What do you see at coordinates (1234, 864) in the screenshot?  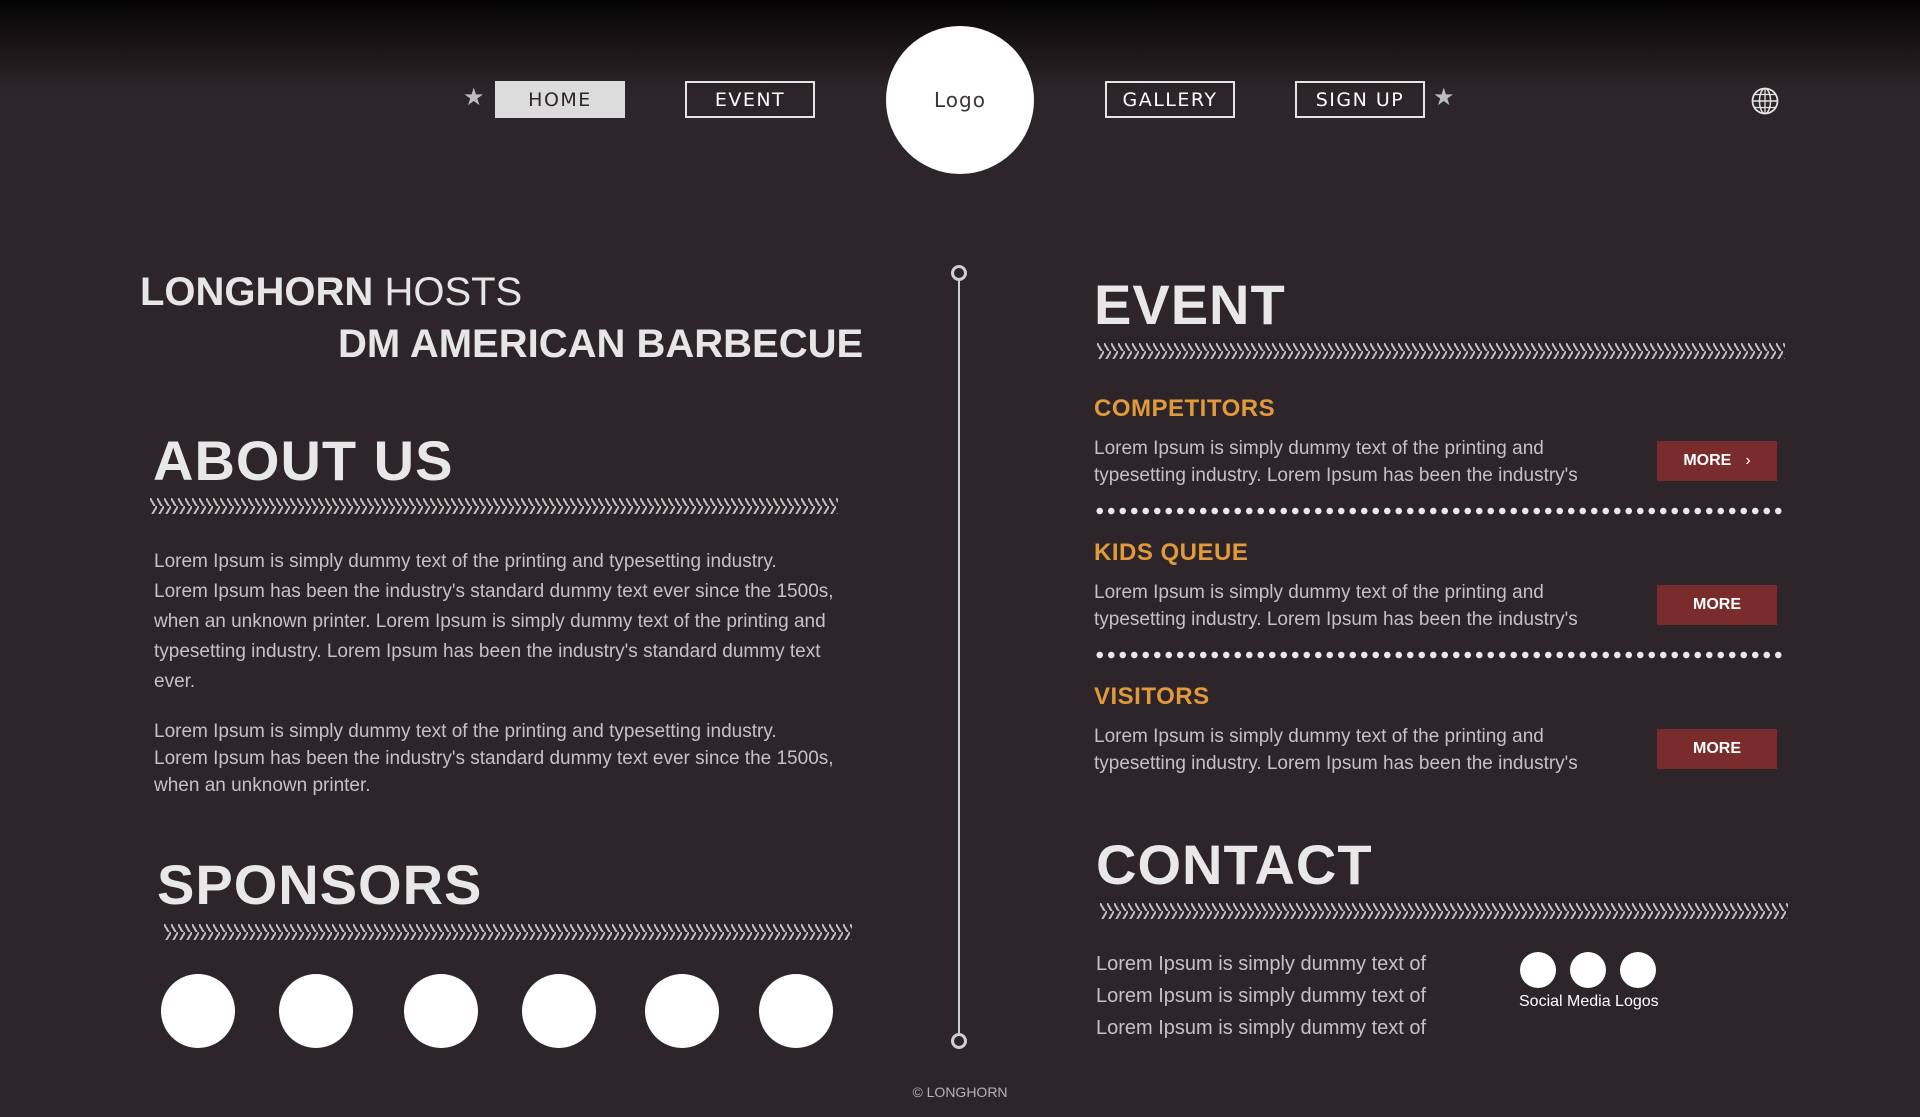 I see `contact-title: CONTACT` at bounding box center [1234, 864].